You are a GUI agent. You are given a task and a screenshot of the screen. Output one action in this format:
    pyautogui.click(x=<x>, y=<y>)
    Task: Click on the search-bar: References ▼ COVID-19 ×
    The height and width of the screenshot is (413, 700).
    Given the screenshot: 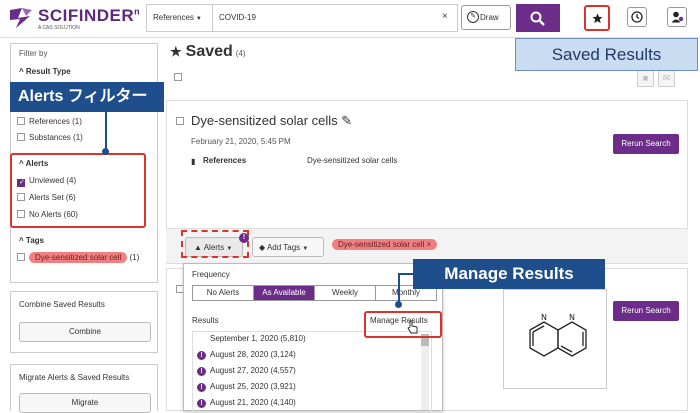 What is the action you would take?
    pyautogui.click(x=302, y=18)
    